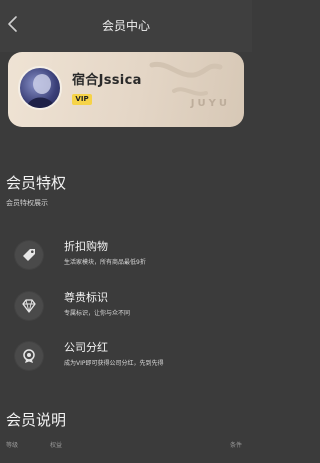  What do you see at coordinates (97, 313) in the screenshot?
I see `privilege-description: 专属标识，让你与众不同` at bounding box center [97, 313].